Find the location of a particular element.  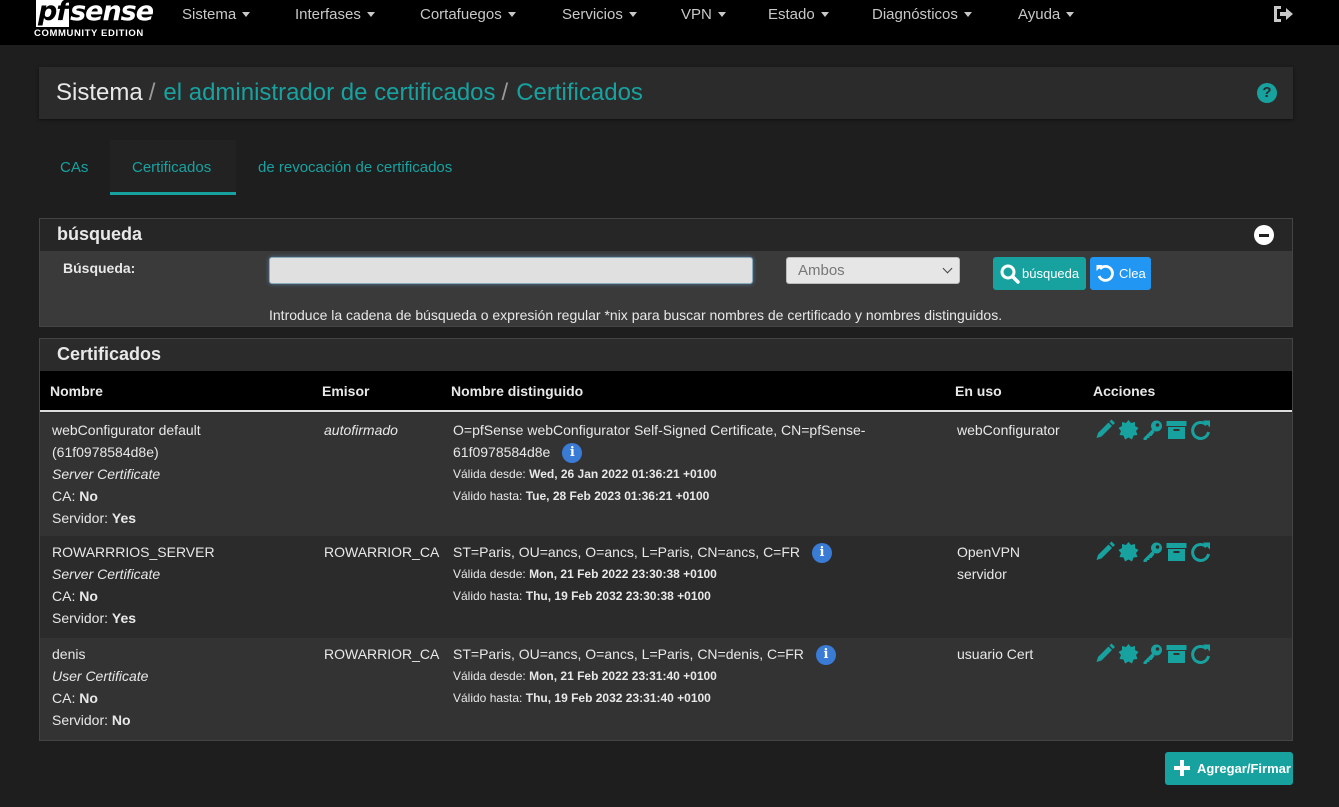

nav-vpn: VPN is located at coordinates (703, 14).